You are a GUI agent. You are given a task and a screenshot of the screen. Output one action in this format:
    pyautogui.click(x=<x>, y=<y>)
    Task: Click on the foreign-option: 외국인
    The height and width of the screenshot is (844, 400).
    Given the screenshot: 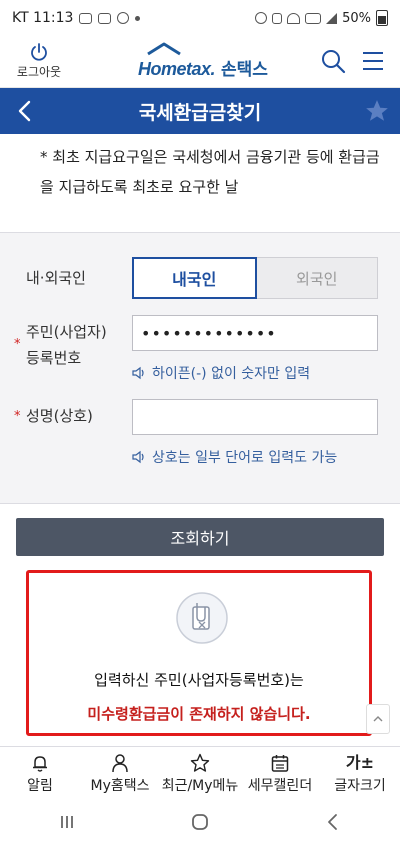 What is the action you would take?
    pyautogui.click(x=317, y=278)
    